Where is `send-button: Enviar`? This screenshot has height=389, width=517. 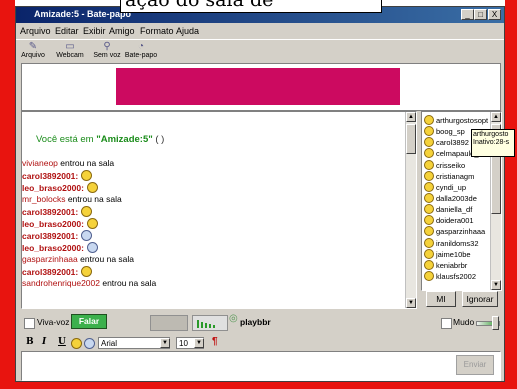 send-button: Enviar is located at coordinates (475, 365).